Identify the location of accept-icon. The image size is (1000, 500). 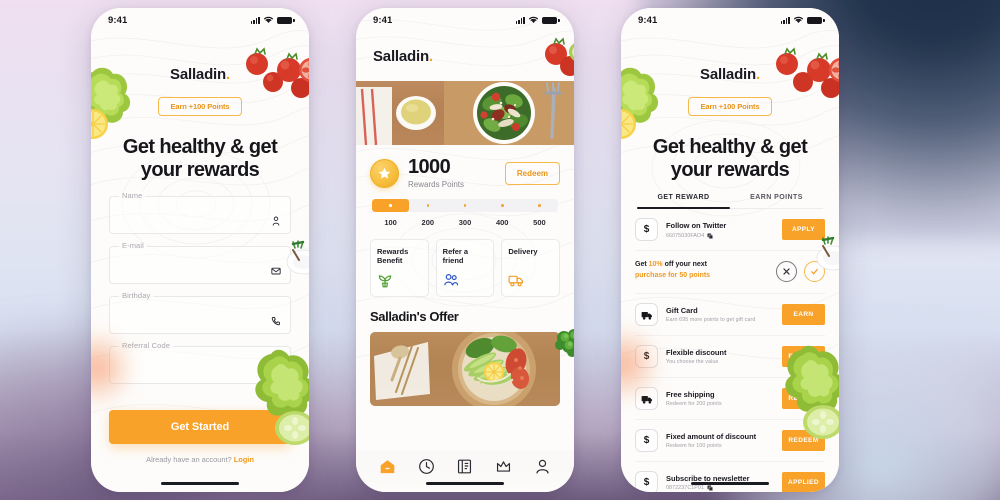
(814, 271).